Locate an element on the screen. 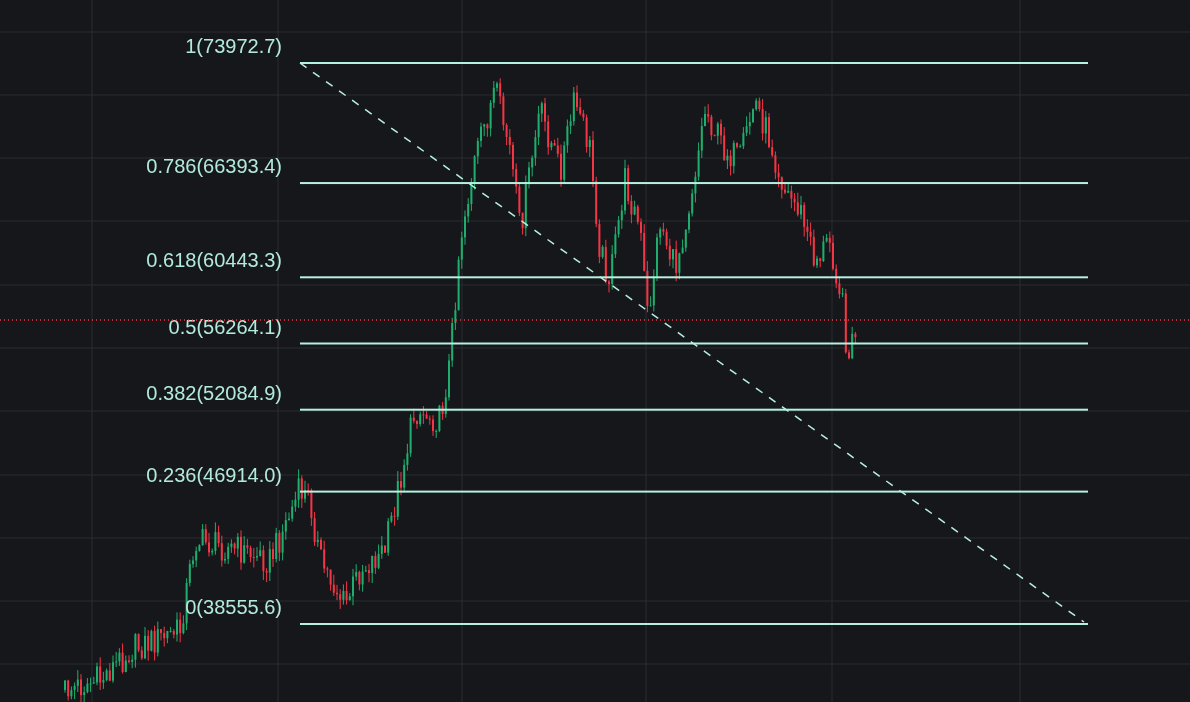 This screenshot has height=702, width=1190. fib-level-label: 0.618(60443.3) is located at coordinates (214, 260).